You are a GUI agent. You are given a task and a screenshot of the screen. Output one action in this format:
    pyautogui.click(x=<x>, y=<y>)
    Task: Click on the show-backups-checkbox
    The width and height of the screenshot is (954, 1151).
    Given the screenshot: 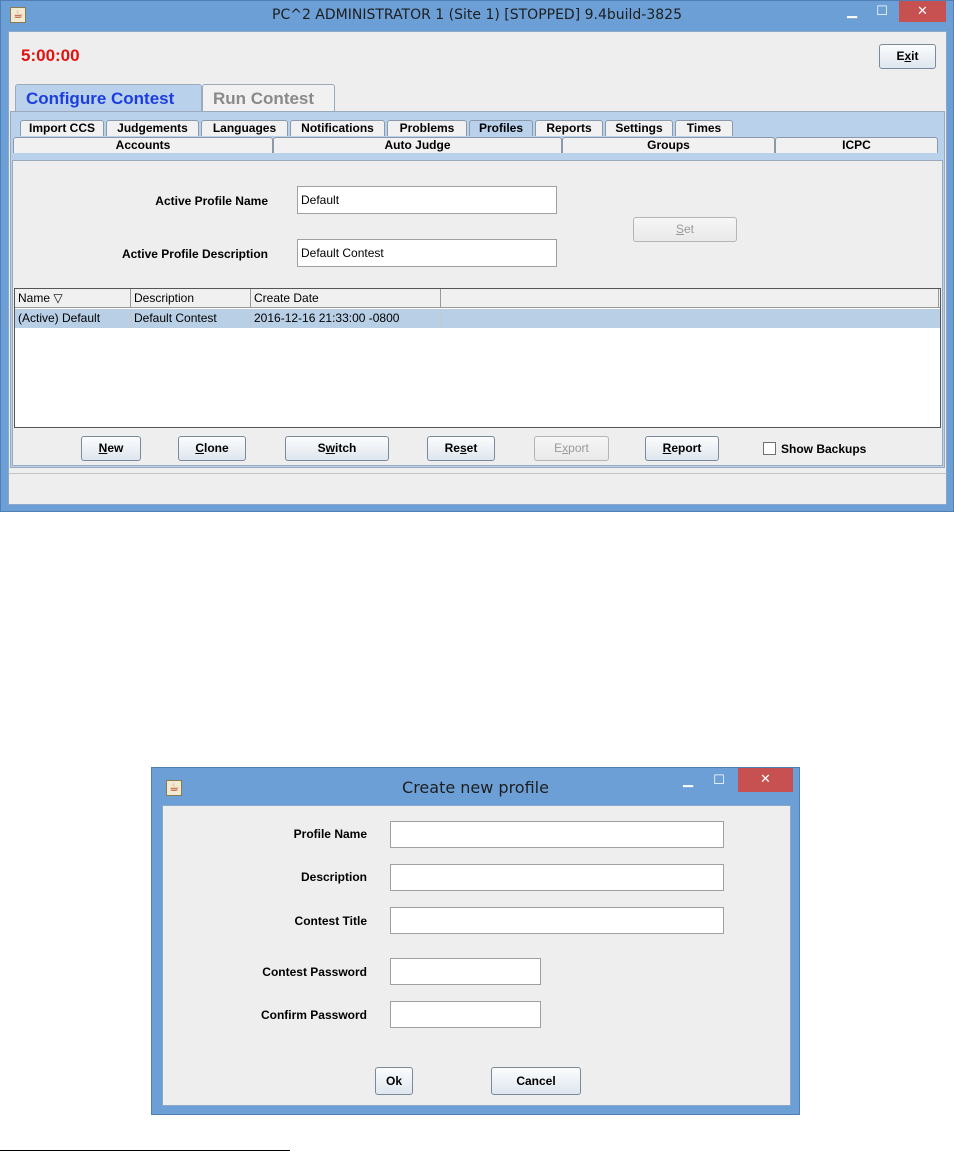 What is the action you would take?
    pyautogui.click(x=769, y=448)
    